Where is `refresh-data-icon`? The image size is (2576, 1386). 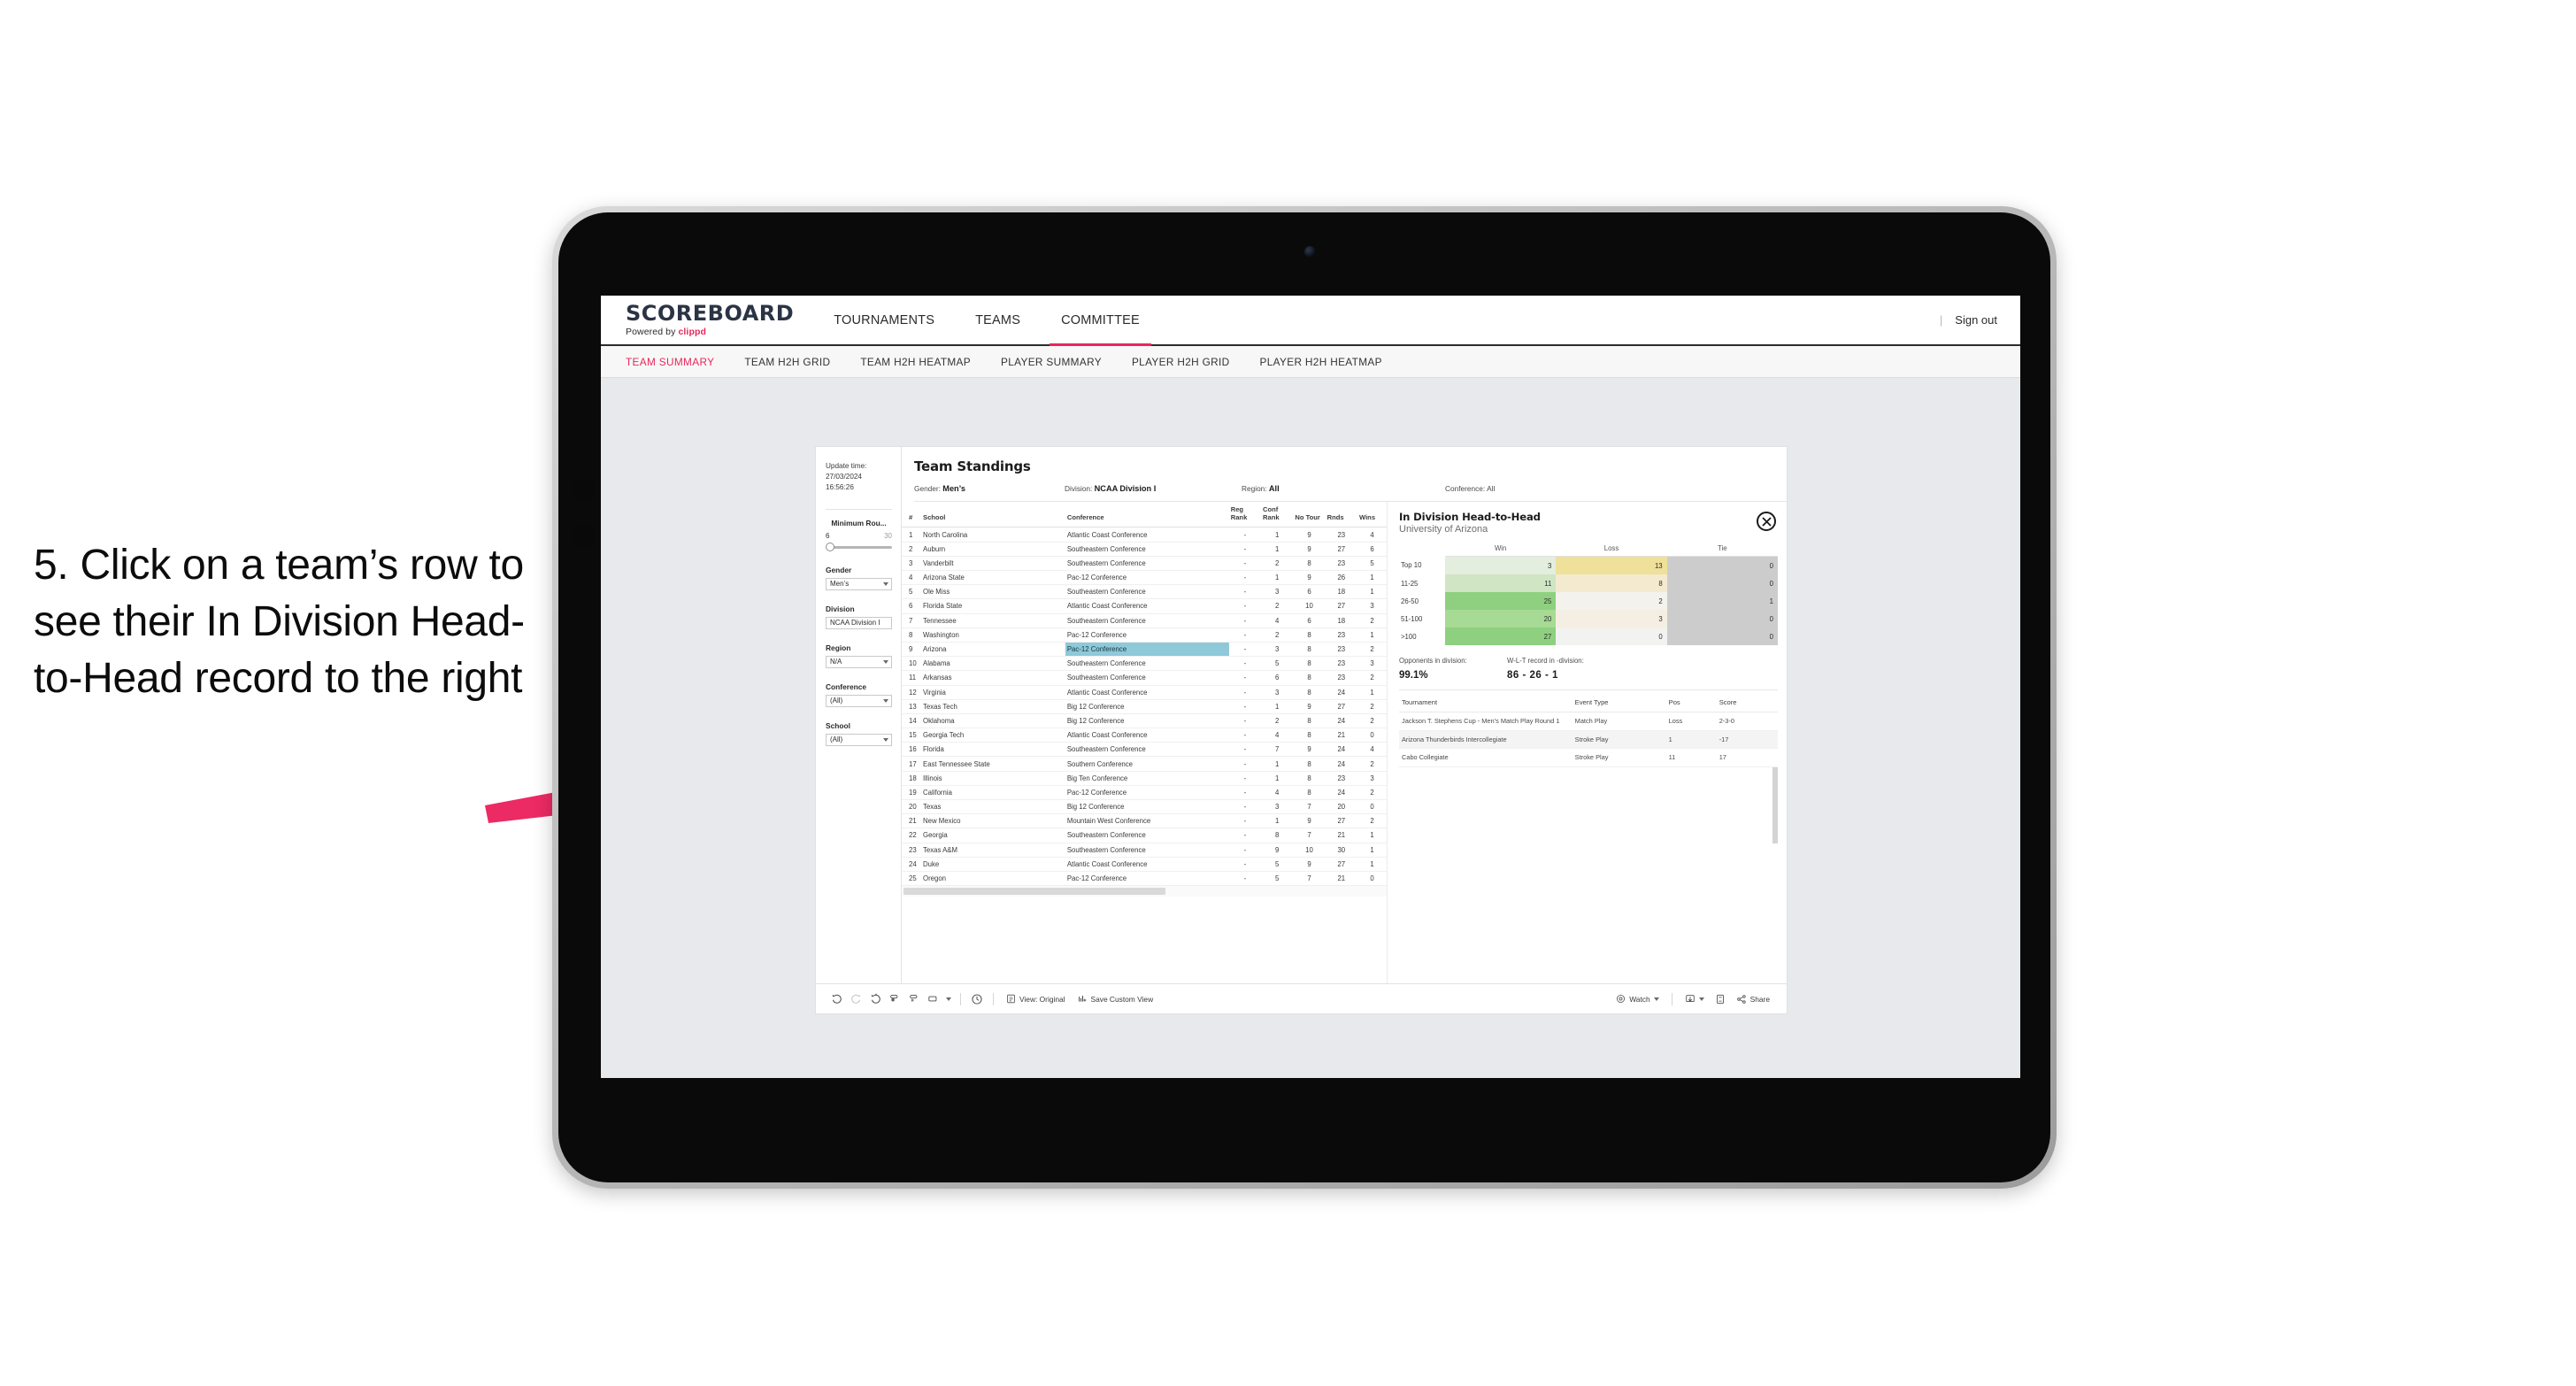 refresh-data-icon is located at coordinates (894, 999).